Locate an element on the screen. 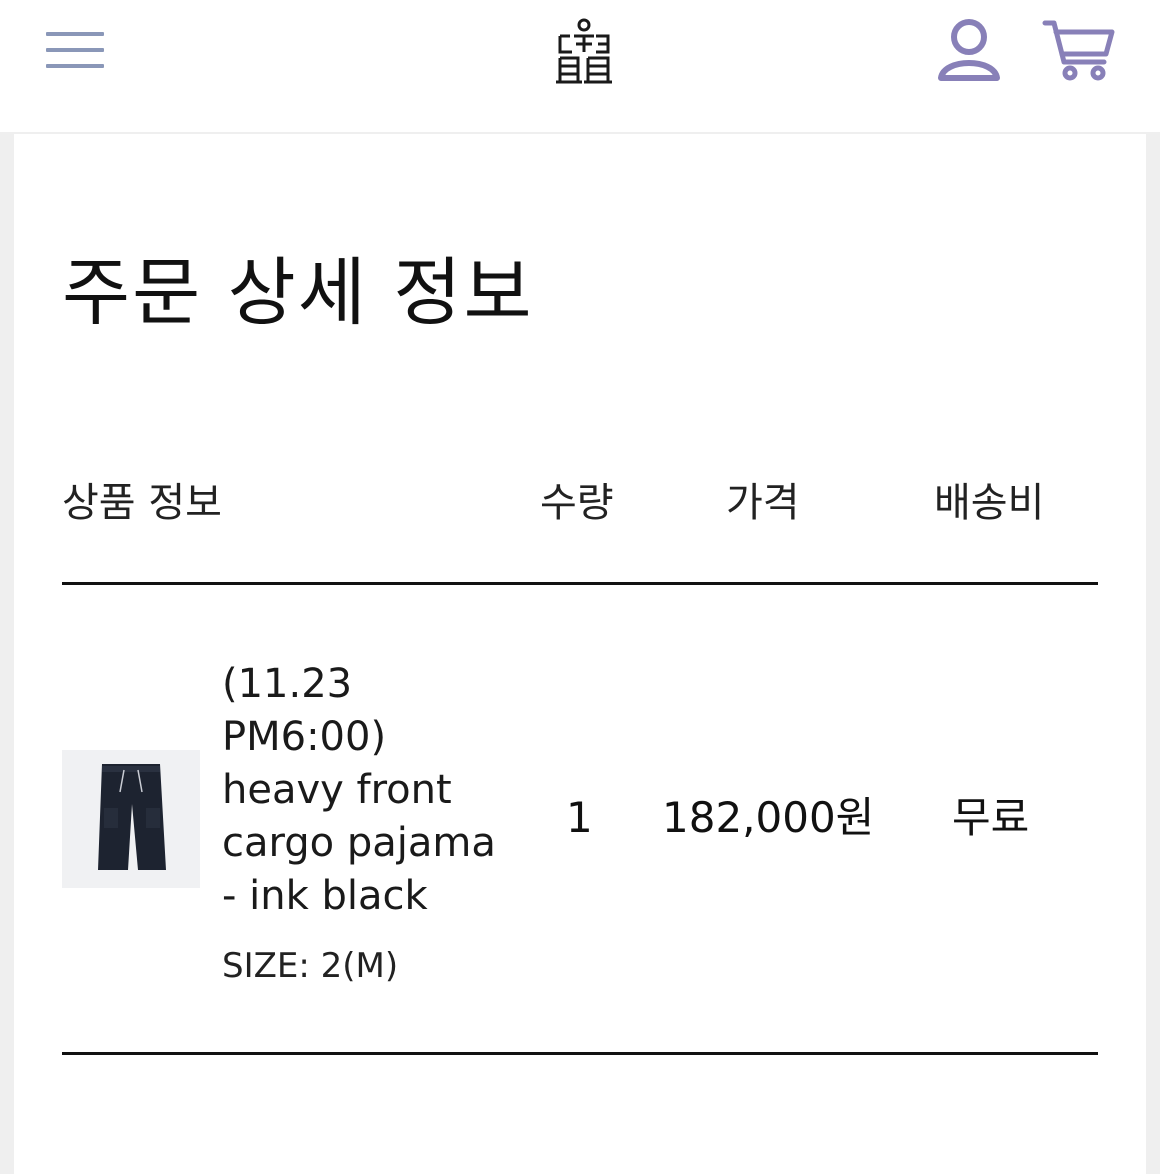 This screenshot has height=1174, width=1160. page-title: 주문 상세 정보 is located at coordinates (298, 293).